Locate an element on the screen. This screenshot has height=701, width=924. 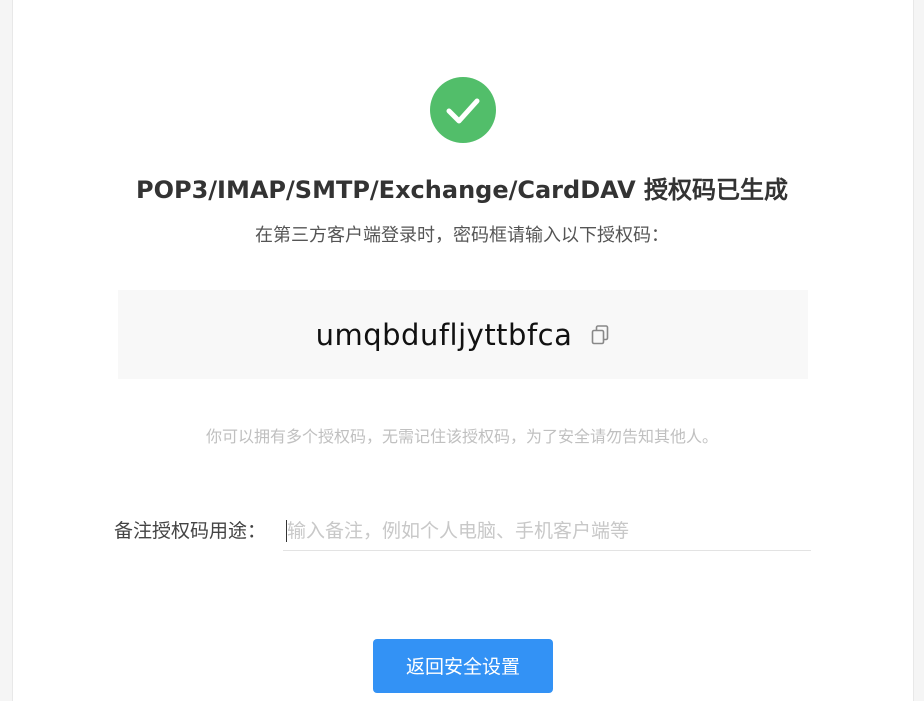
instruction-text: 在第三方客户端登录时，密码框请输入以下授权码： is located at coordinates (462, 235).